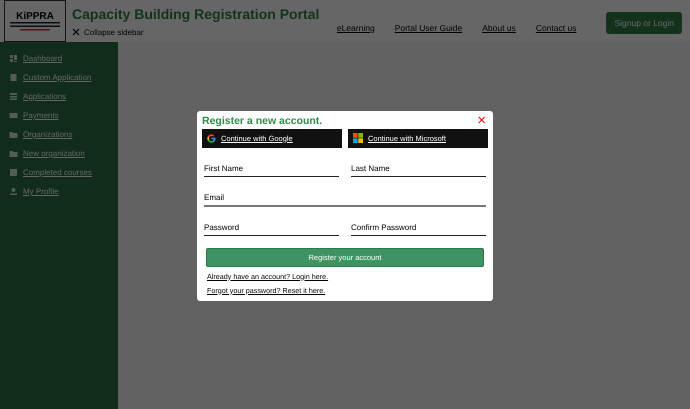 This screenshot has height=409, width=690. Describe the element at coordinates (345, 197) in the screenshot. I see `input-field: Email` at that location.